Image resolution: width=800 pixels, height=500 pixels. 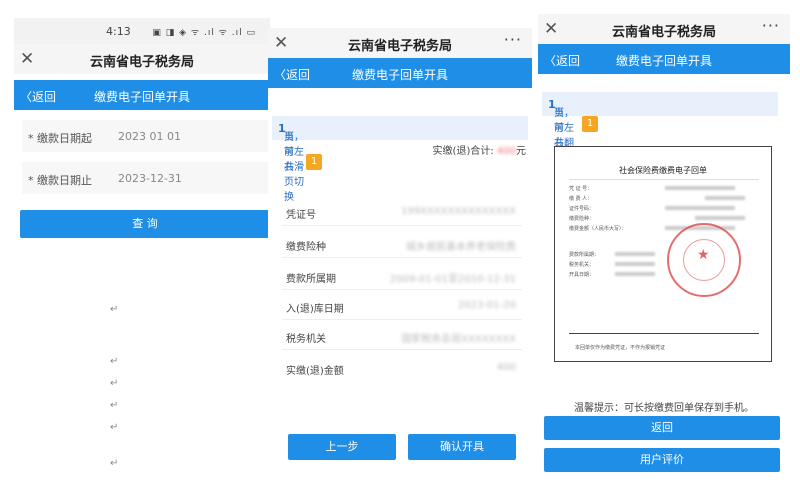 What do you see at coordinates (664, 408) in the screenshot?
I see `save-tip: 温馨提示：可长按缴费回单保存到手机。` at bounding box center [664, 408].